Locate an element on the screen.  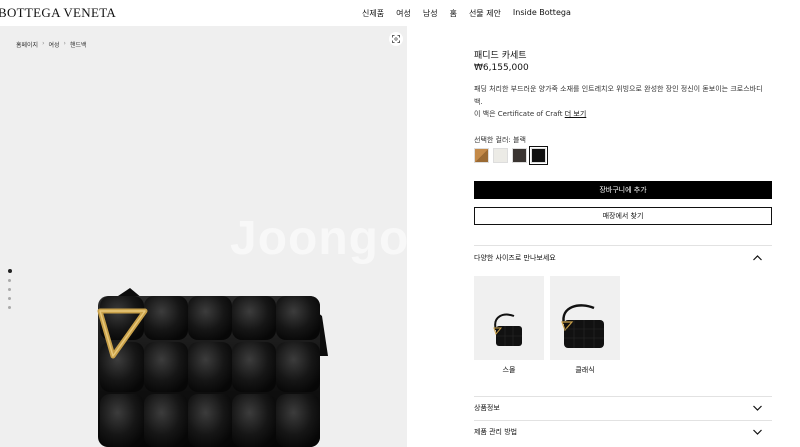
care-label: 제품 관리 방법 is located at coordinates (496, 432).